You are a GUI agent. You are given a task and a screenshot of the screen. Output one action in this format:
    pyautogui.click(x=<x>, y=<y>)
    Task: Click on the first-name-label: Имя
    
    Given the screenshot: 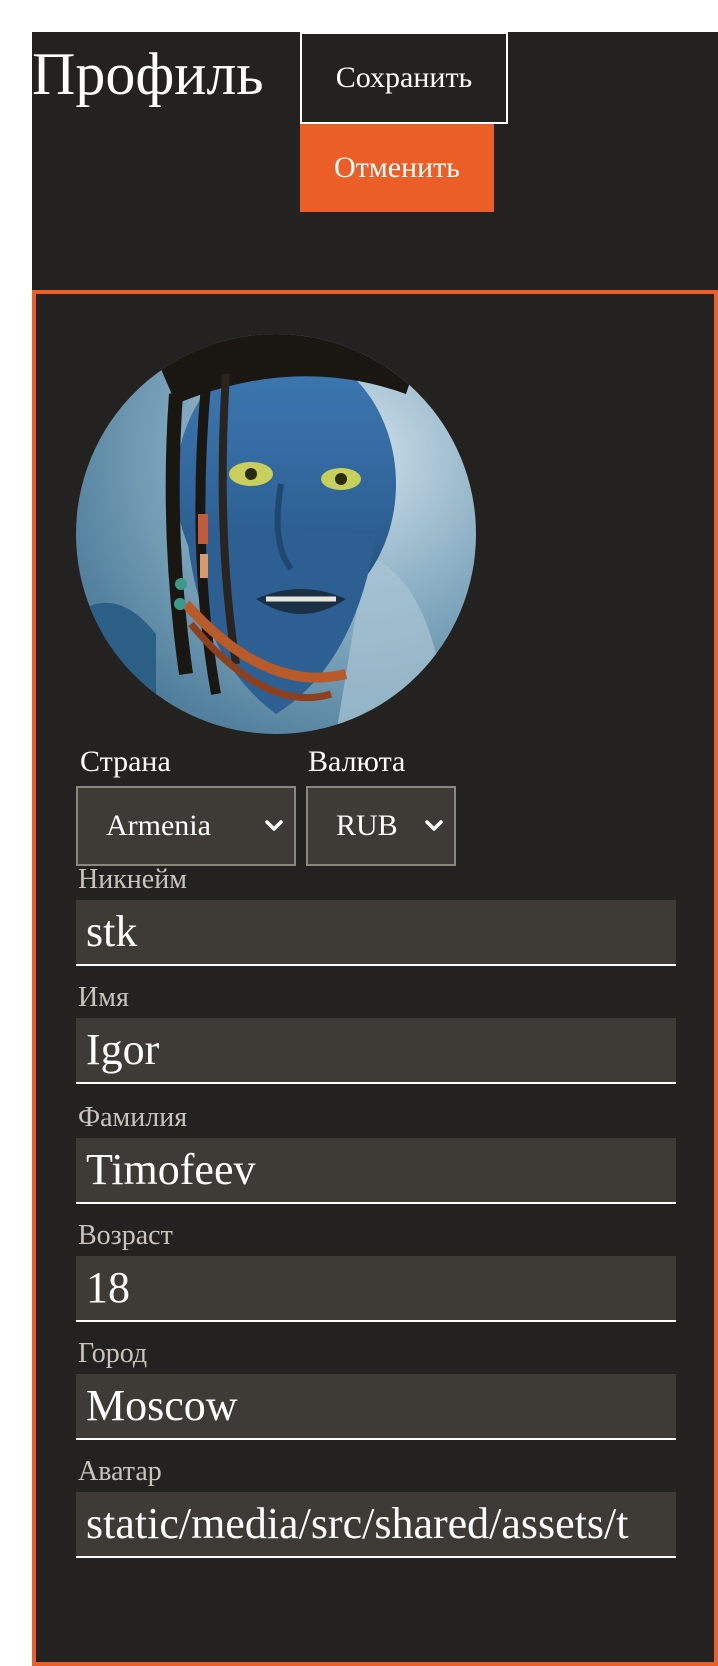 What is the action you would take?
    pyautogui.click(x=103, y=997)
    